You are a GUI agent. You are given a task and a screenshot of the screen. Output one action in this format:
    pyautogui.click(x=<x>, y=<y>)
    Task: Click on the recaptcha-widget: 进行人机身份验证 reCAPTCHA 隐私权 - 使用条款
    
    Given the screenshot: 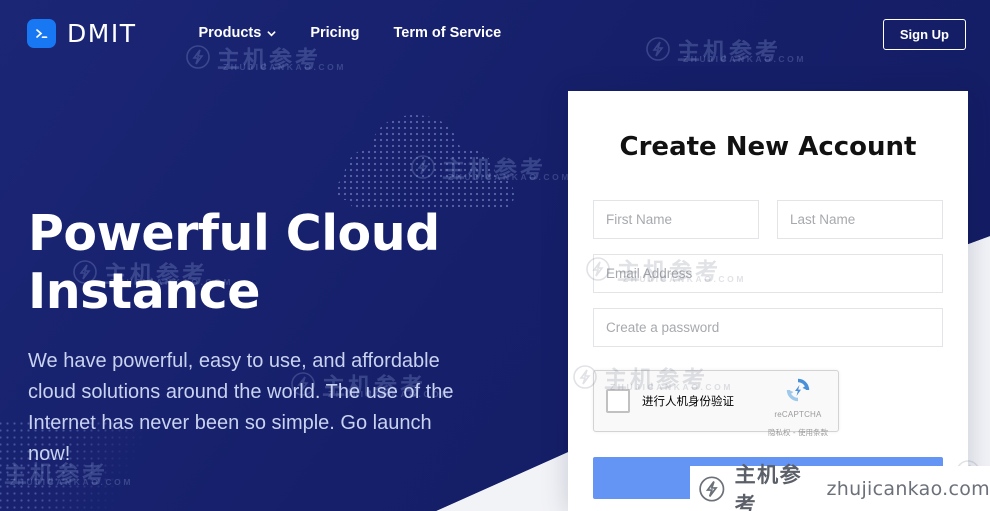 What is the action you would take?
    pyautogui.click(x=716, y=403)
    